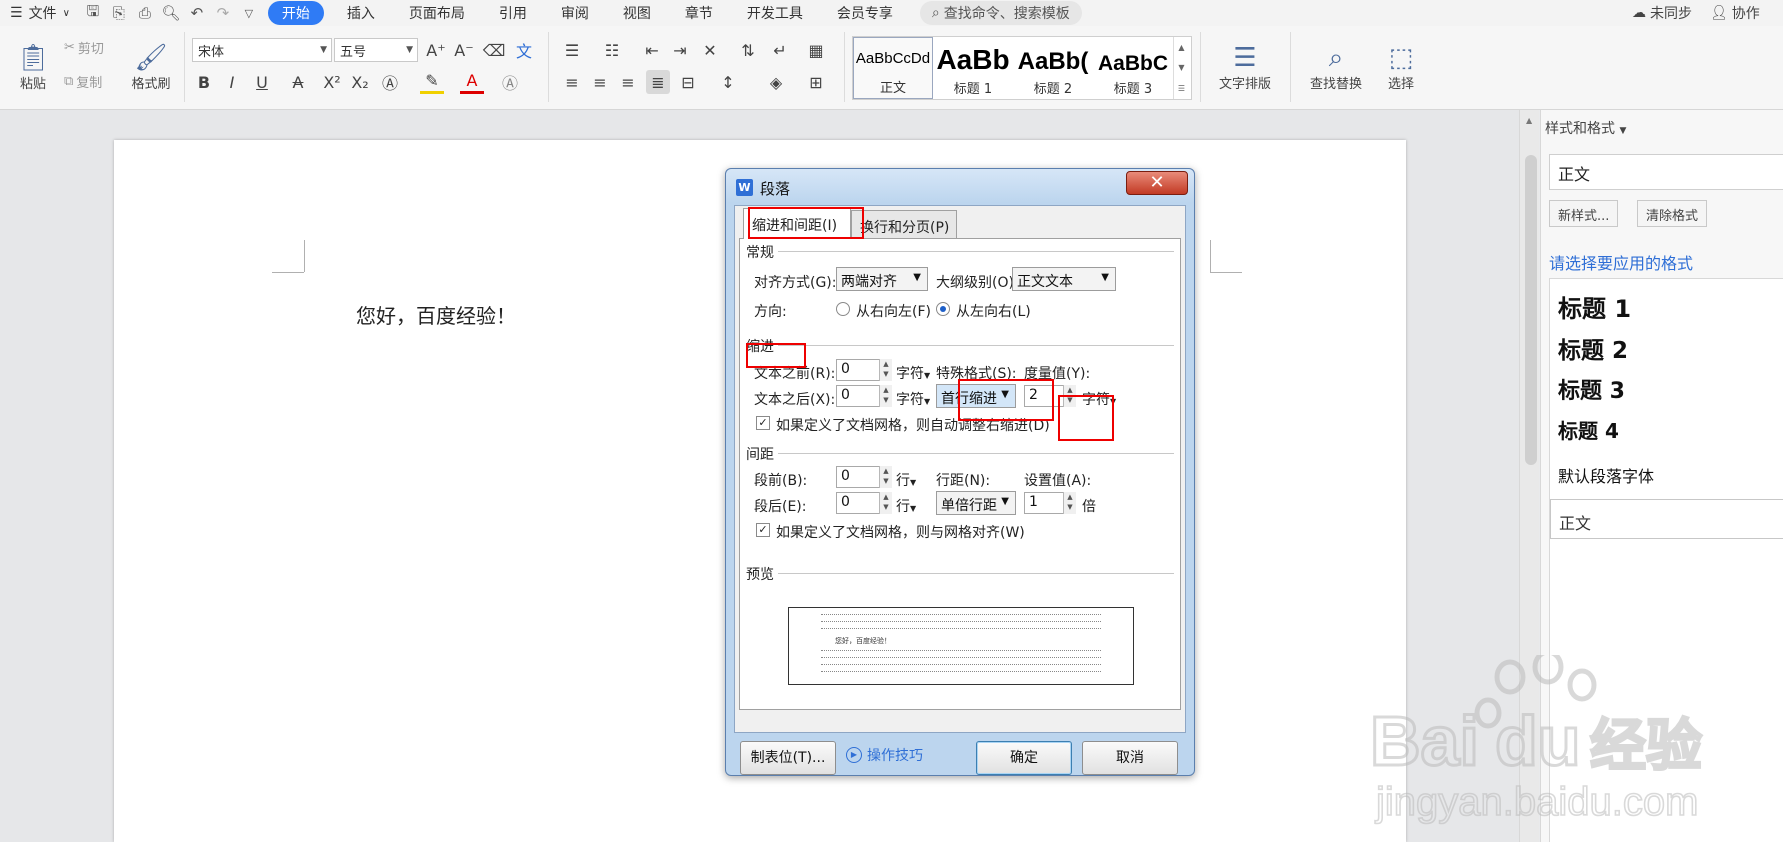  I want to click on undo-icon: ↶, so click(197, 13).